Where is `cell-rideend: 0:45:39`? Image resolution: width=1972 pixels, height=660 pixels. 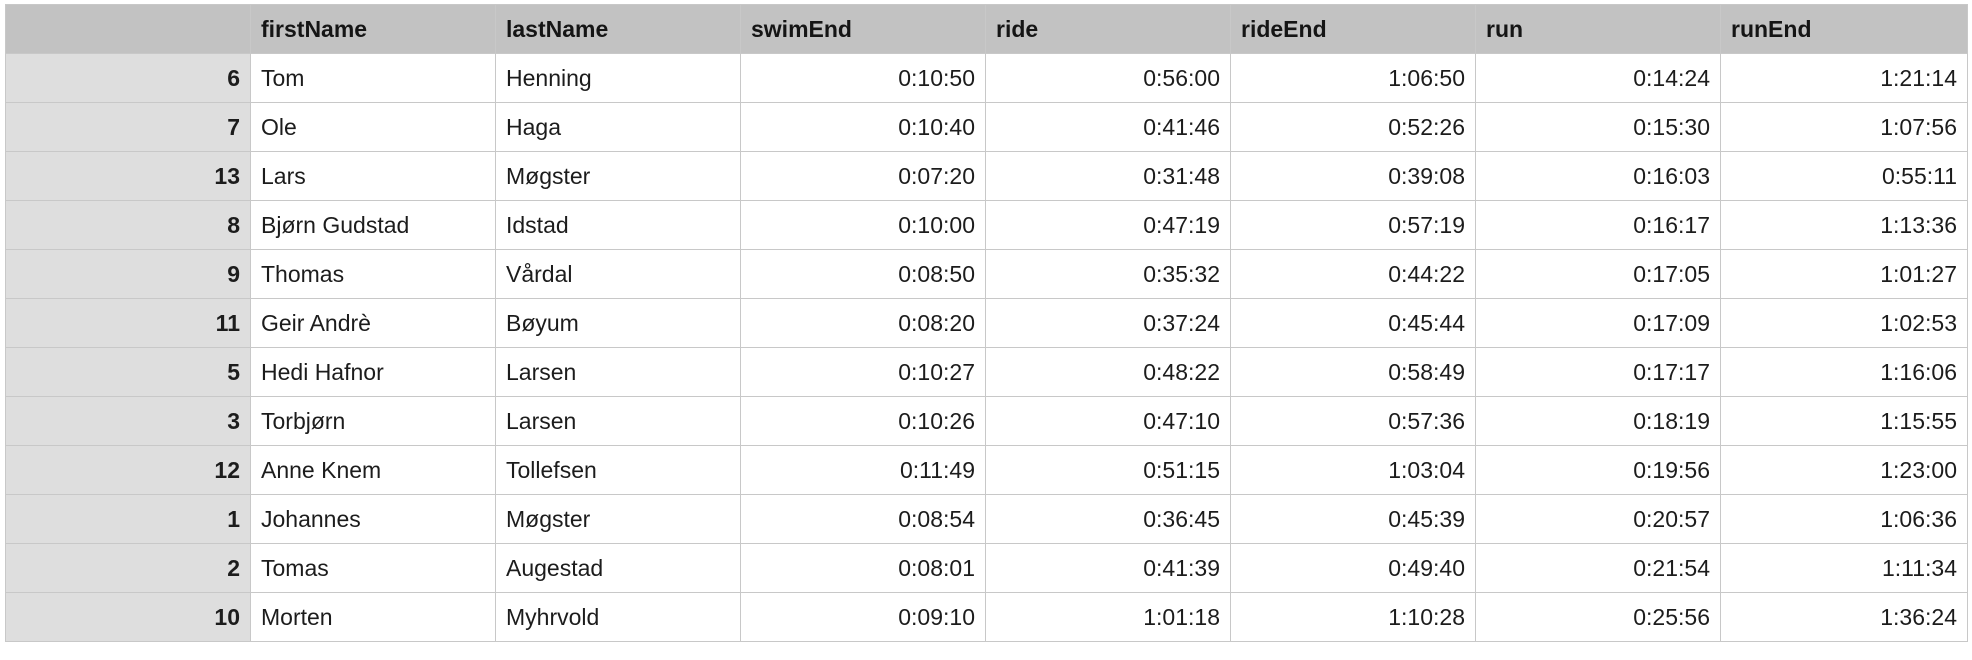 cell-rideend: 0:45:39 is located at coordinates (1353, 519).